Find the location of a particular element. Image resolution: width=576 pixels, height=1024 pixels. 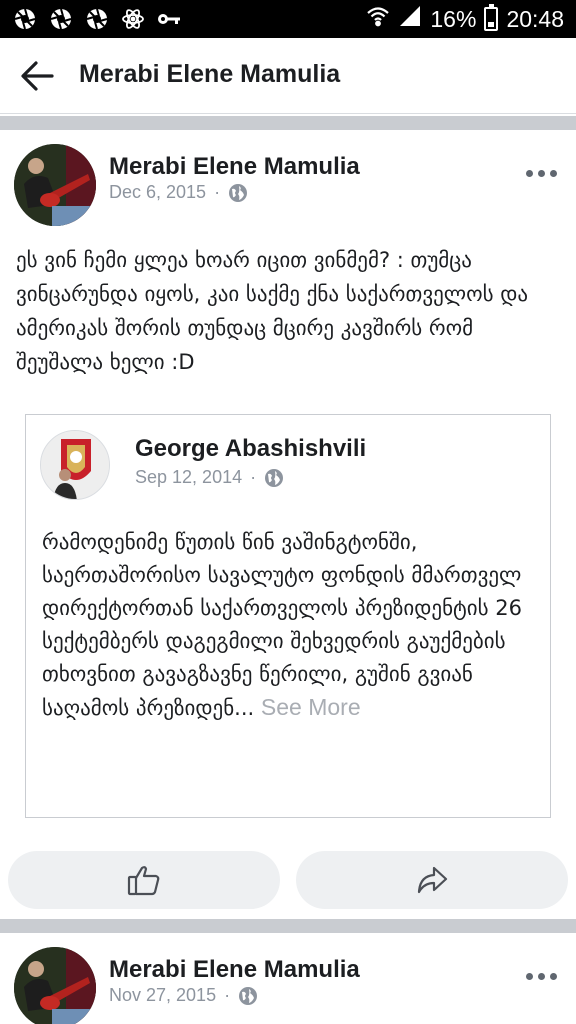

top-bar: Merabi Elene Mamulia is located at coordinates (288, 76).